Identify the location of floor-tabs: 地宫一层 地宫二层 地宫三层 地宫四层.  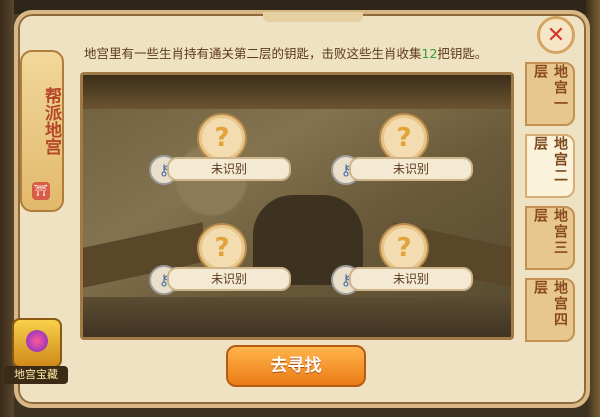
(550, 206).